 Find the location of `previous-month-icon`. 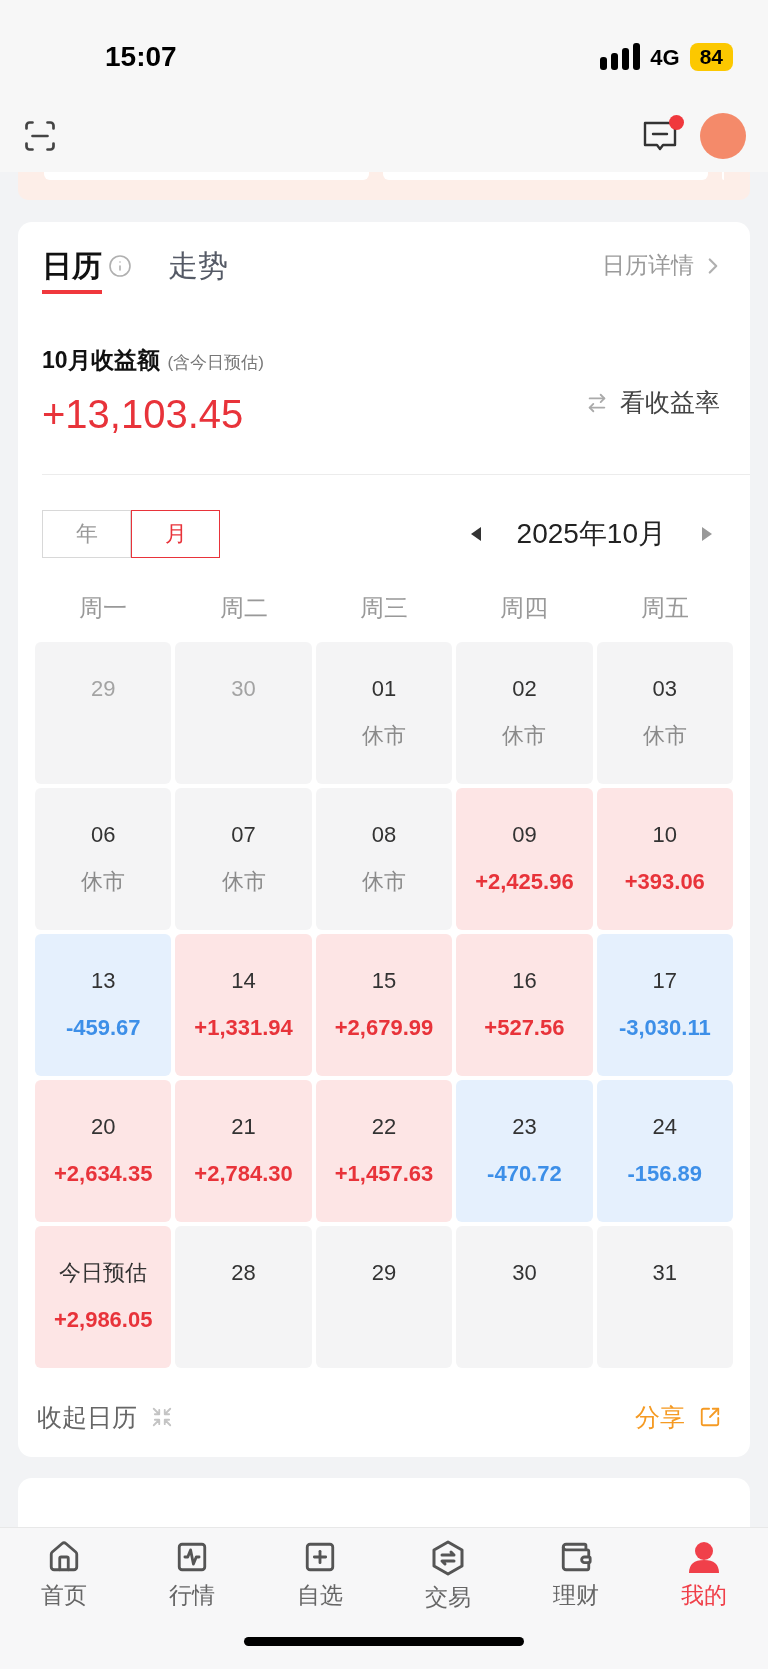

previous-month-icon is located at coordinates (475, 533).